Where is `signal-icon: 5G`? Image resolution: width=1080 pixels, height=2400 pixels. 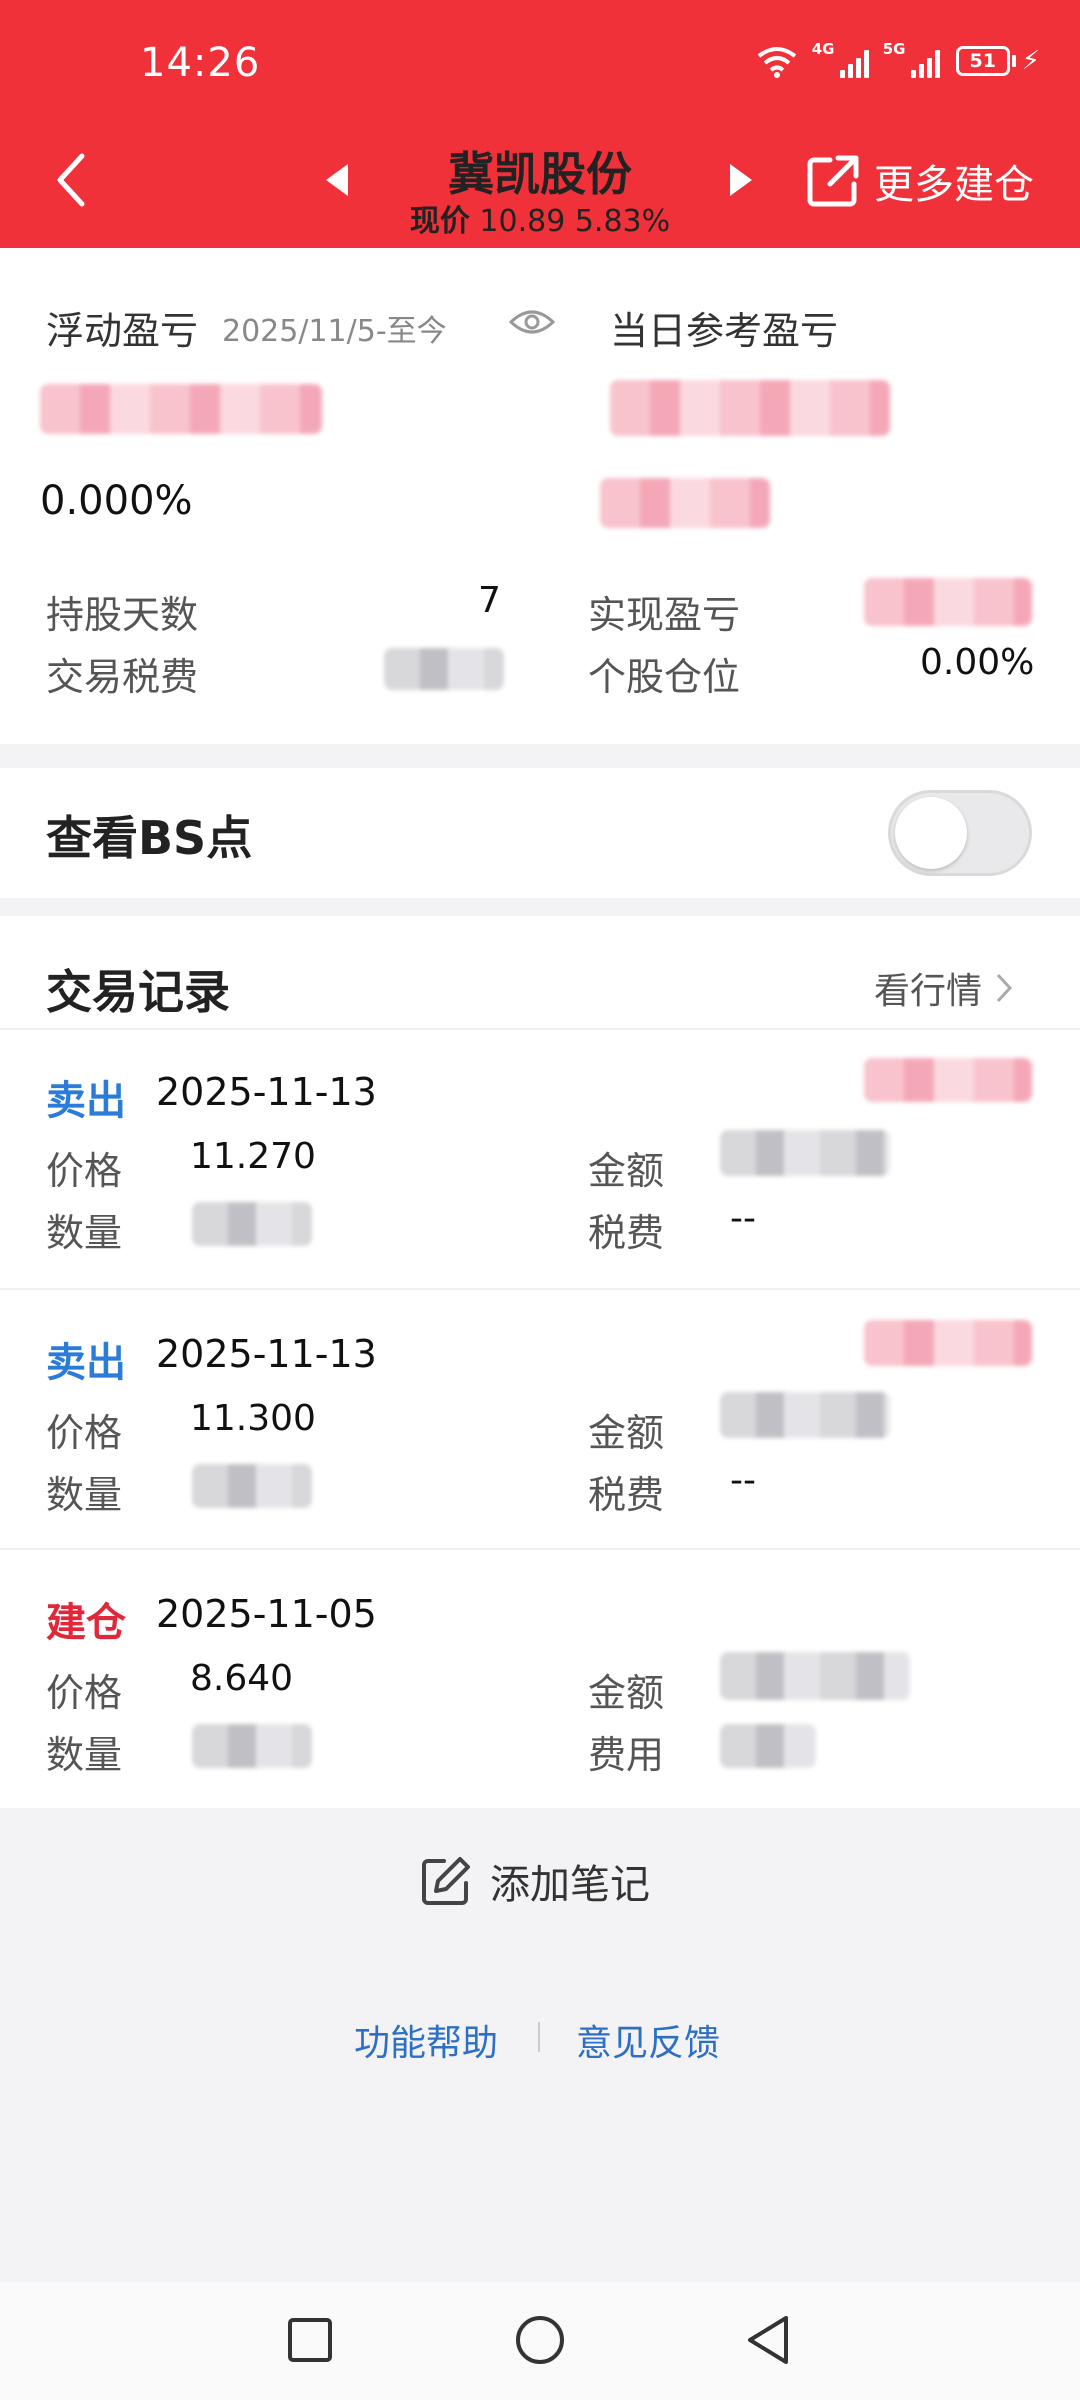
signal-icon: 5G is located at coordinates (911, 59).